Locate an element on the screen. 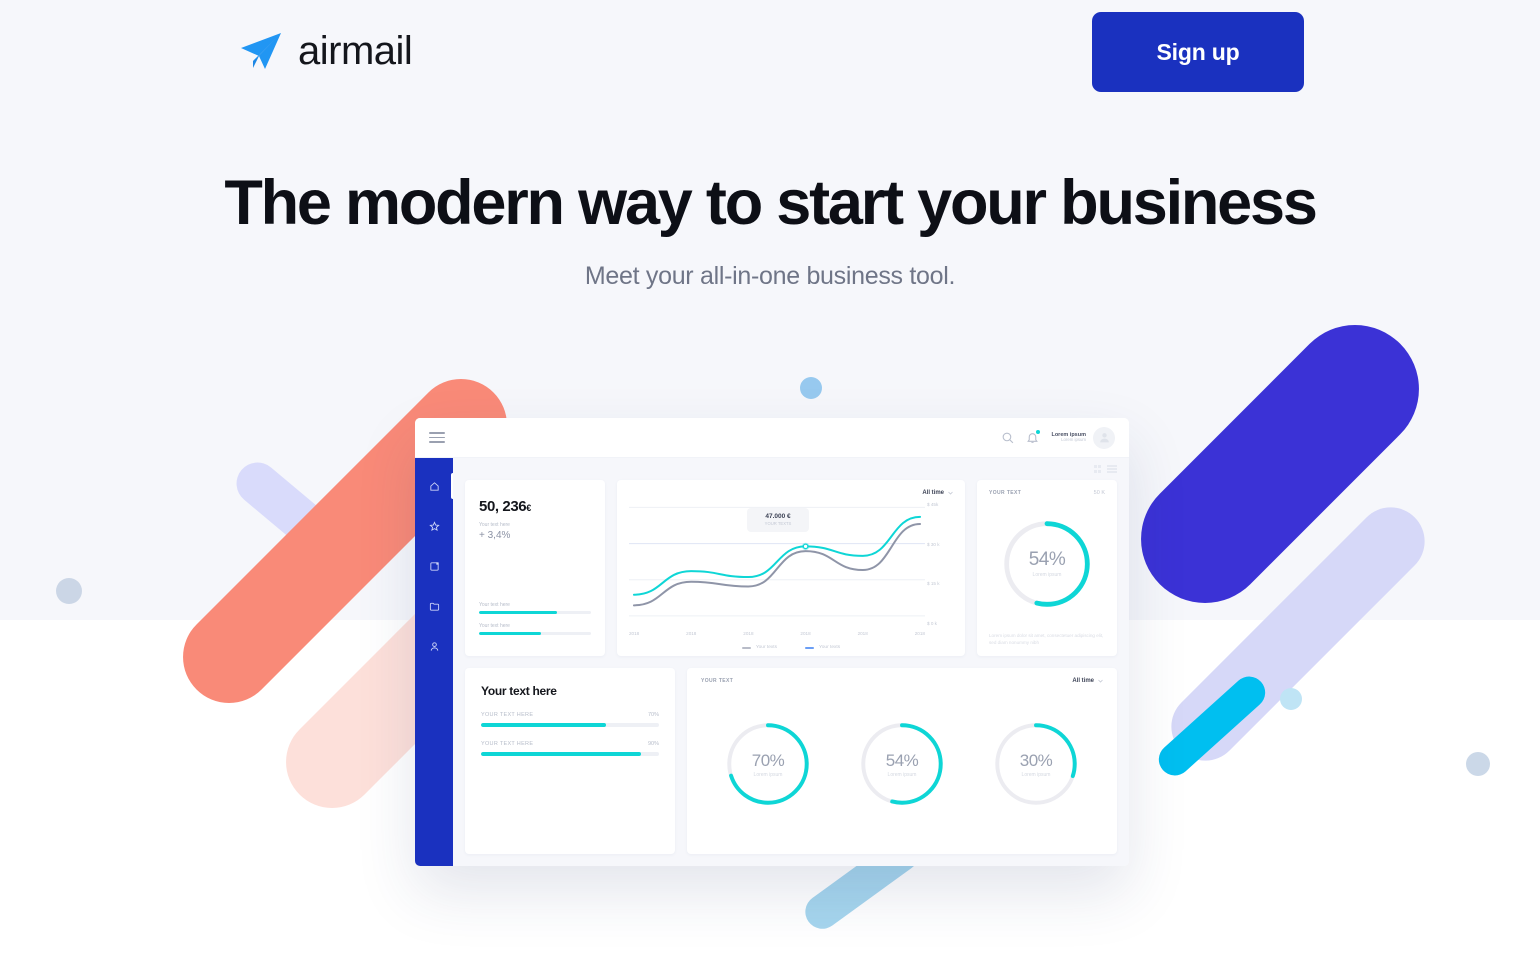  hamburger-icon is located at coordinates (437, 437).